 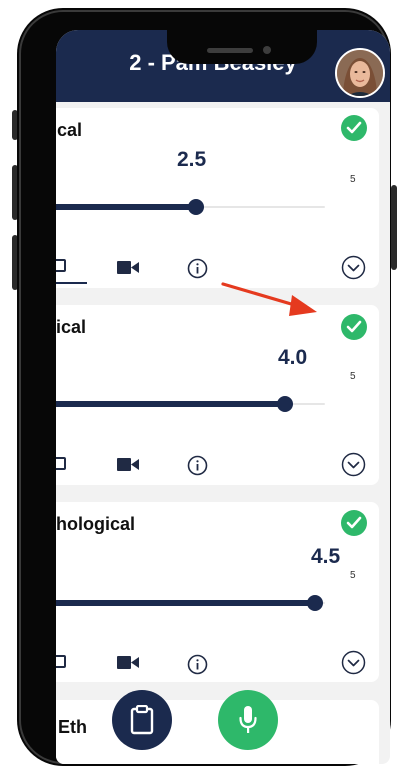 I want to click on front-camera, so click(x=267, y=50).